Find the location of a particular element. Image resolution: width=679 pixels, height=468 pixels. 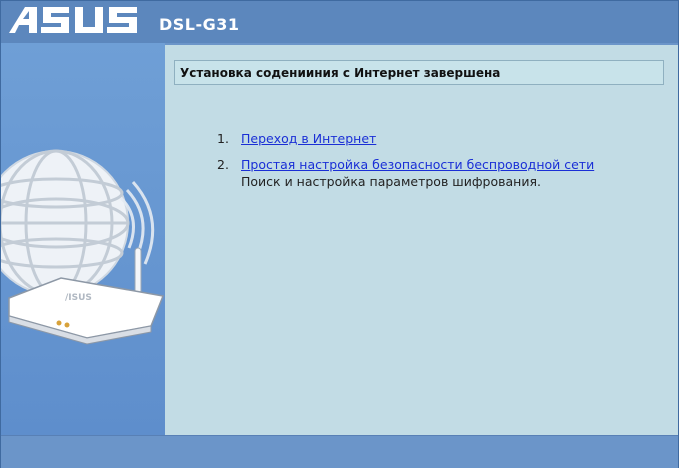

item-number: 2. is located at coordinates (223, 164).